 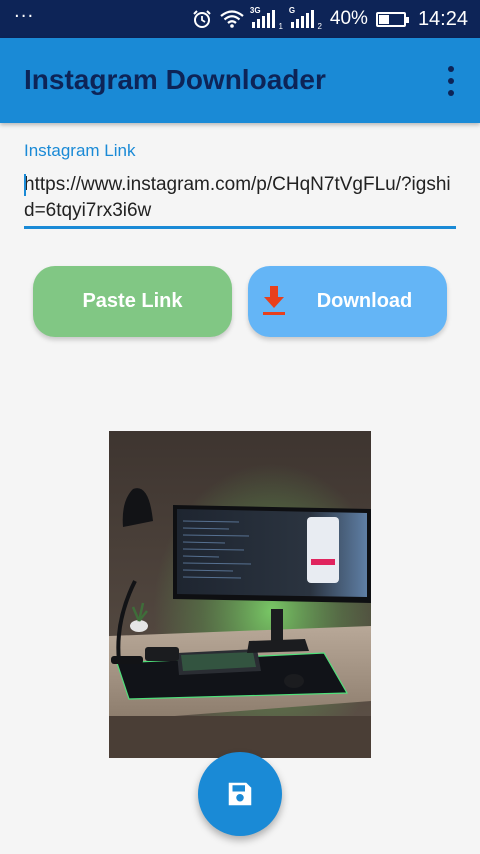 What do you see at coordinates (305, 18) in the screenshot?
I see `signal-sim2-icon: G 2` at bounding box center [305, 18].